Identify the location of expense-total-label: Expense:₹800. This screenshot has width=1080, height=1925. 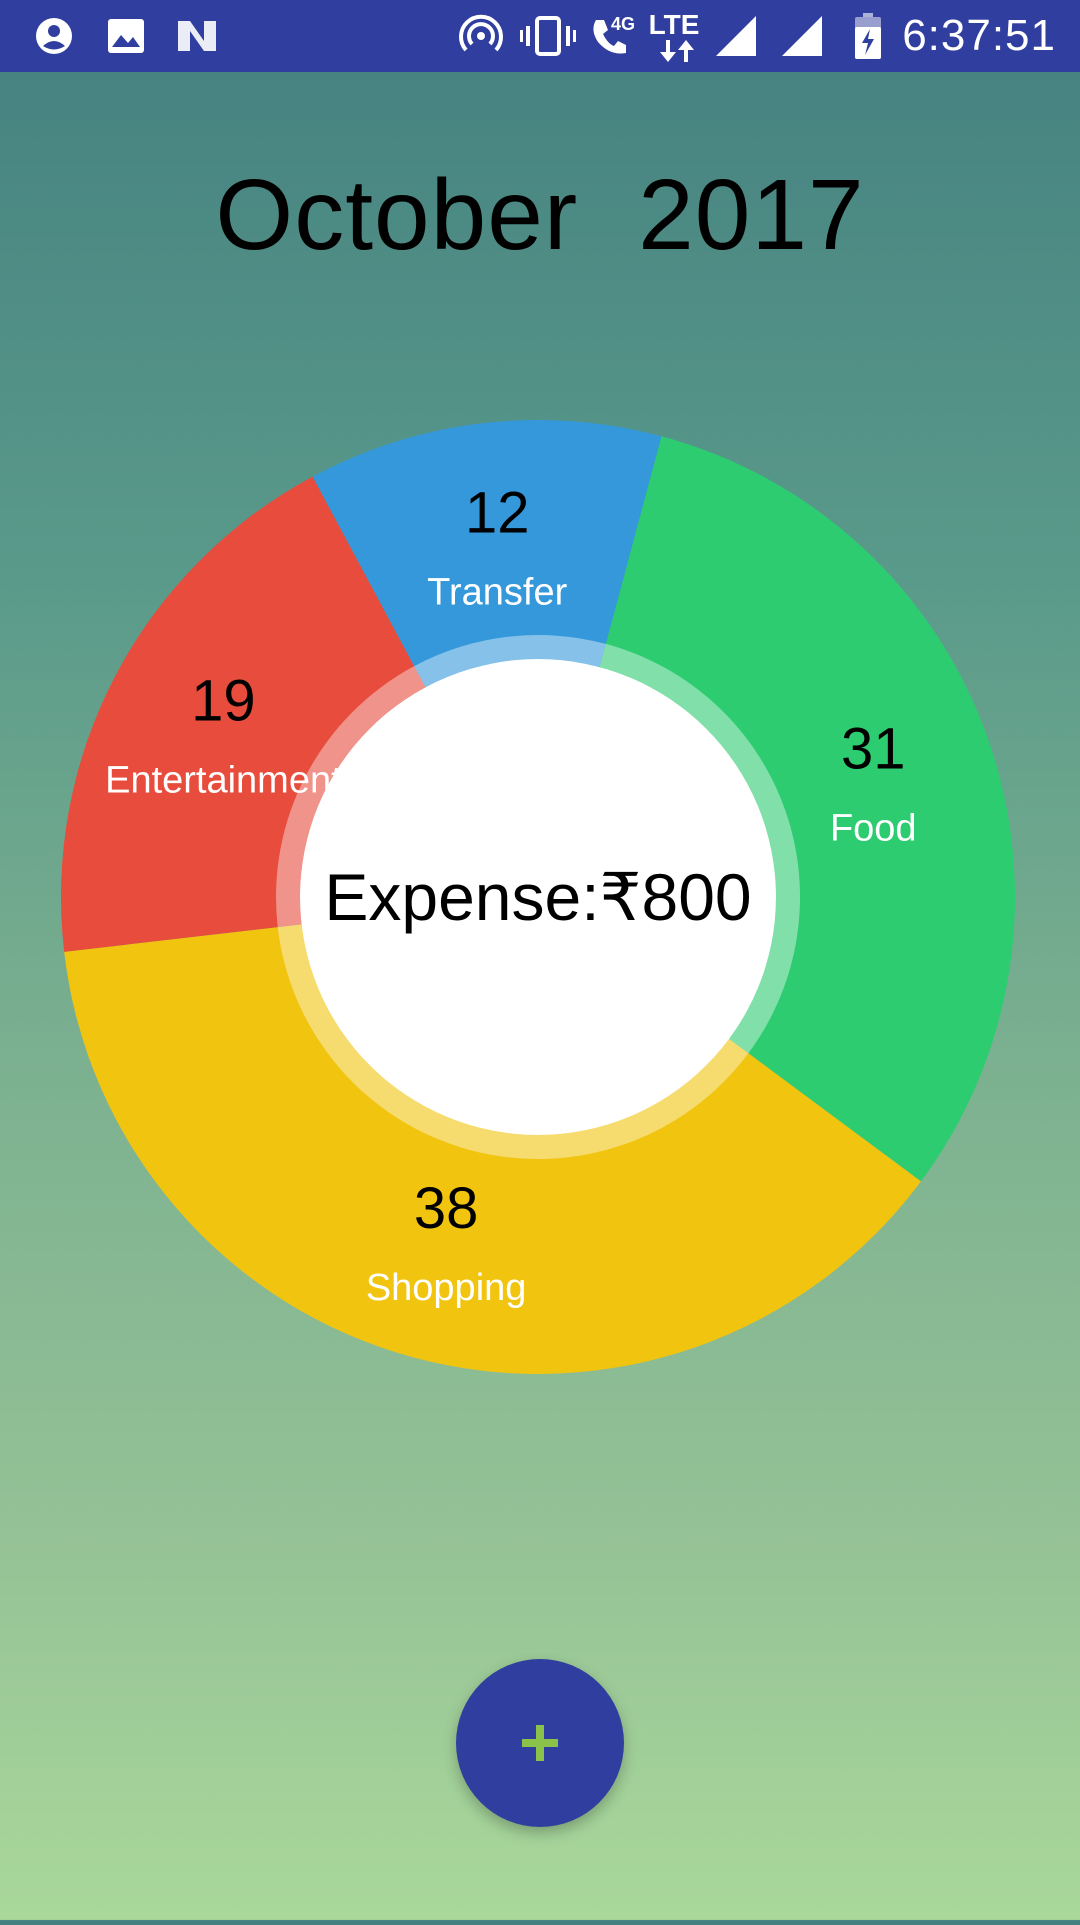
(537, 897).